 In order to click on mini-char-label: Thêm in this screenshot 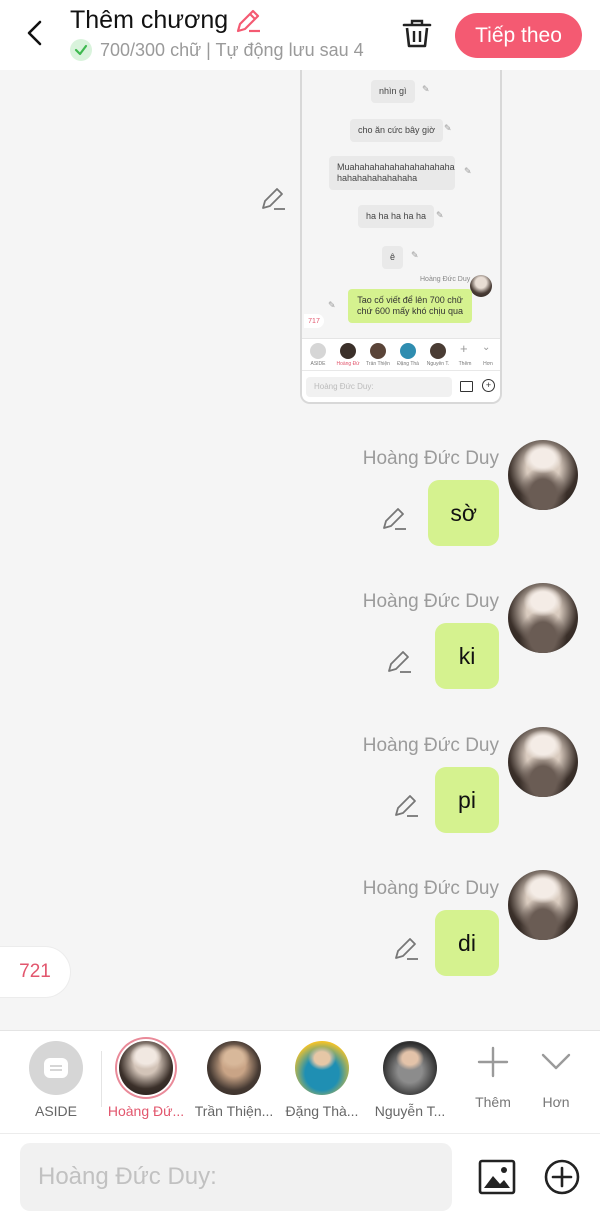, I will do `click(465, 364)`.